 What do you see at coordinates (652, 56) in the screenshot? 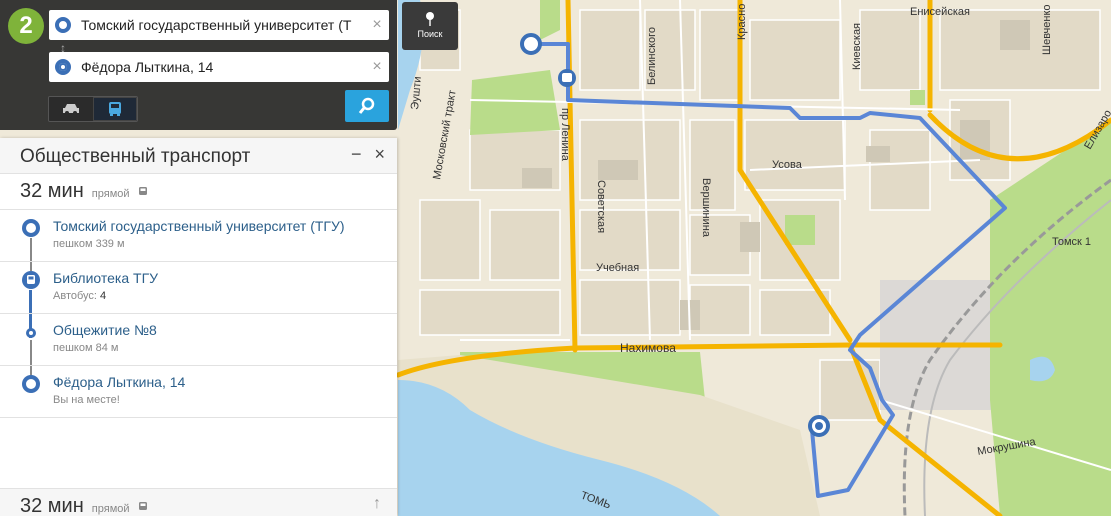
I see `label-belinskogo: Белинского` at bounding box center [652, 56].